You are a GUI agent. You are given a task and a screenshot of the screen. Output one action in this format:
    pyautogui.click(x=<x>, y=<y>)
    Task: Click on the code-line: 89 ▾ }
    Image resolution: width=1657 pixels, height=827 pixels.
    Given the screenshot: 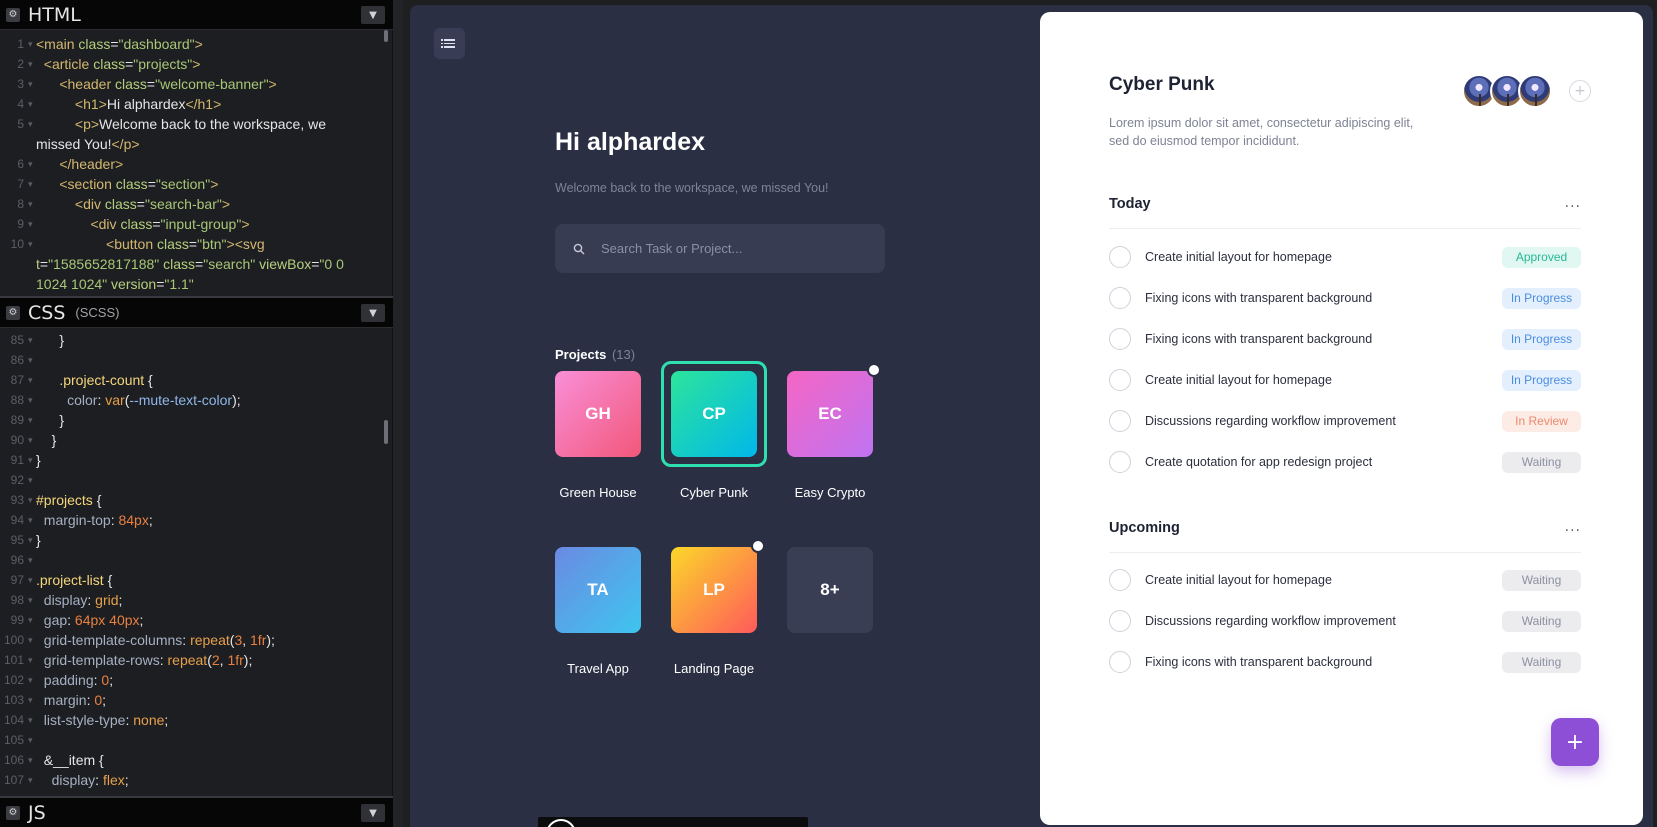 What is the action you would take?
    pyautogui.click(x=196, y=420)
    